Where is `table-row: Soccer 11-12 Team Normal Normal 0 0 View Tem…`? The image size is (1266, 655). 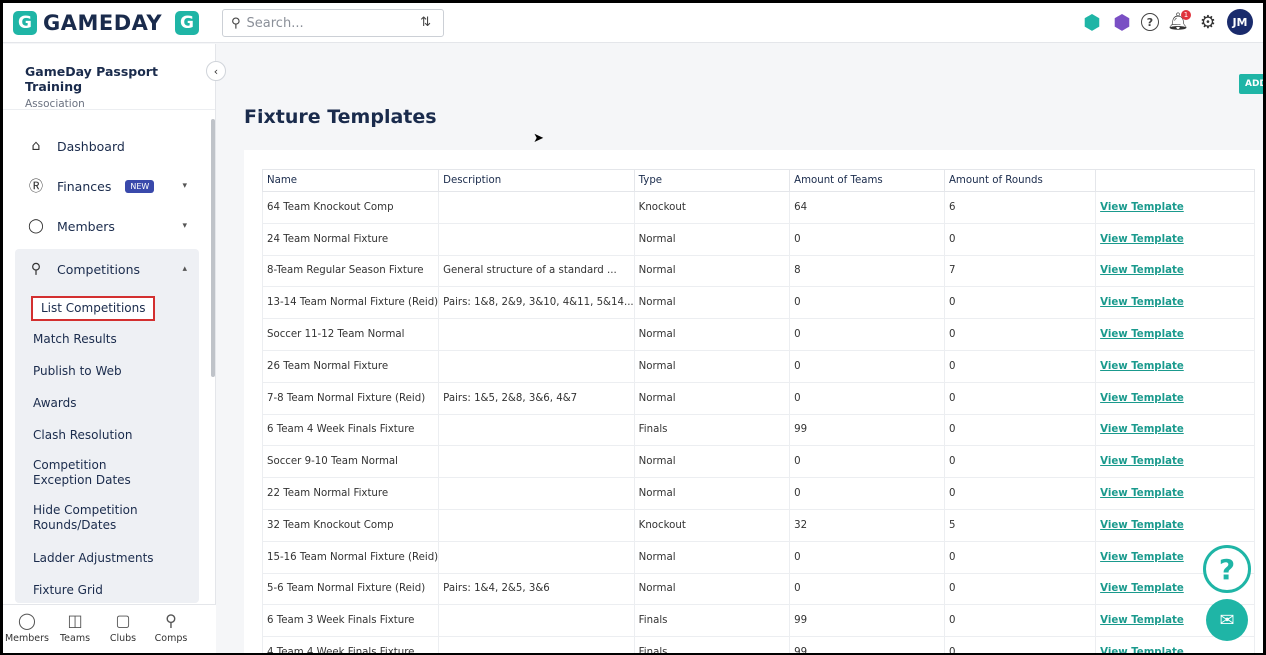
table-row: Soccer 11-12 Team Normal Normal 0 0 View Tem… is located at coordinates (758, 334).